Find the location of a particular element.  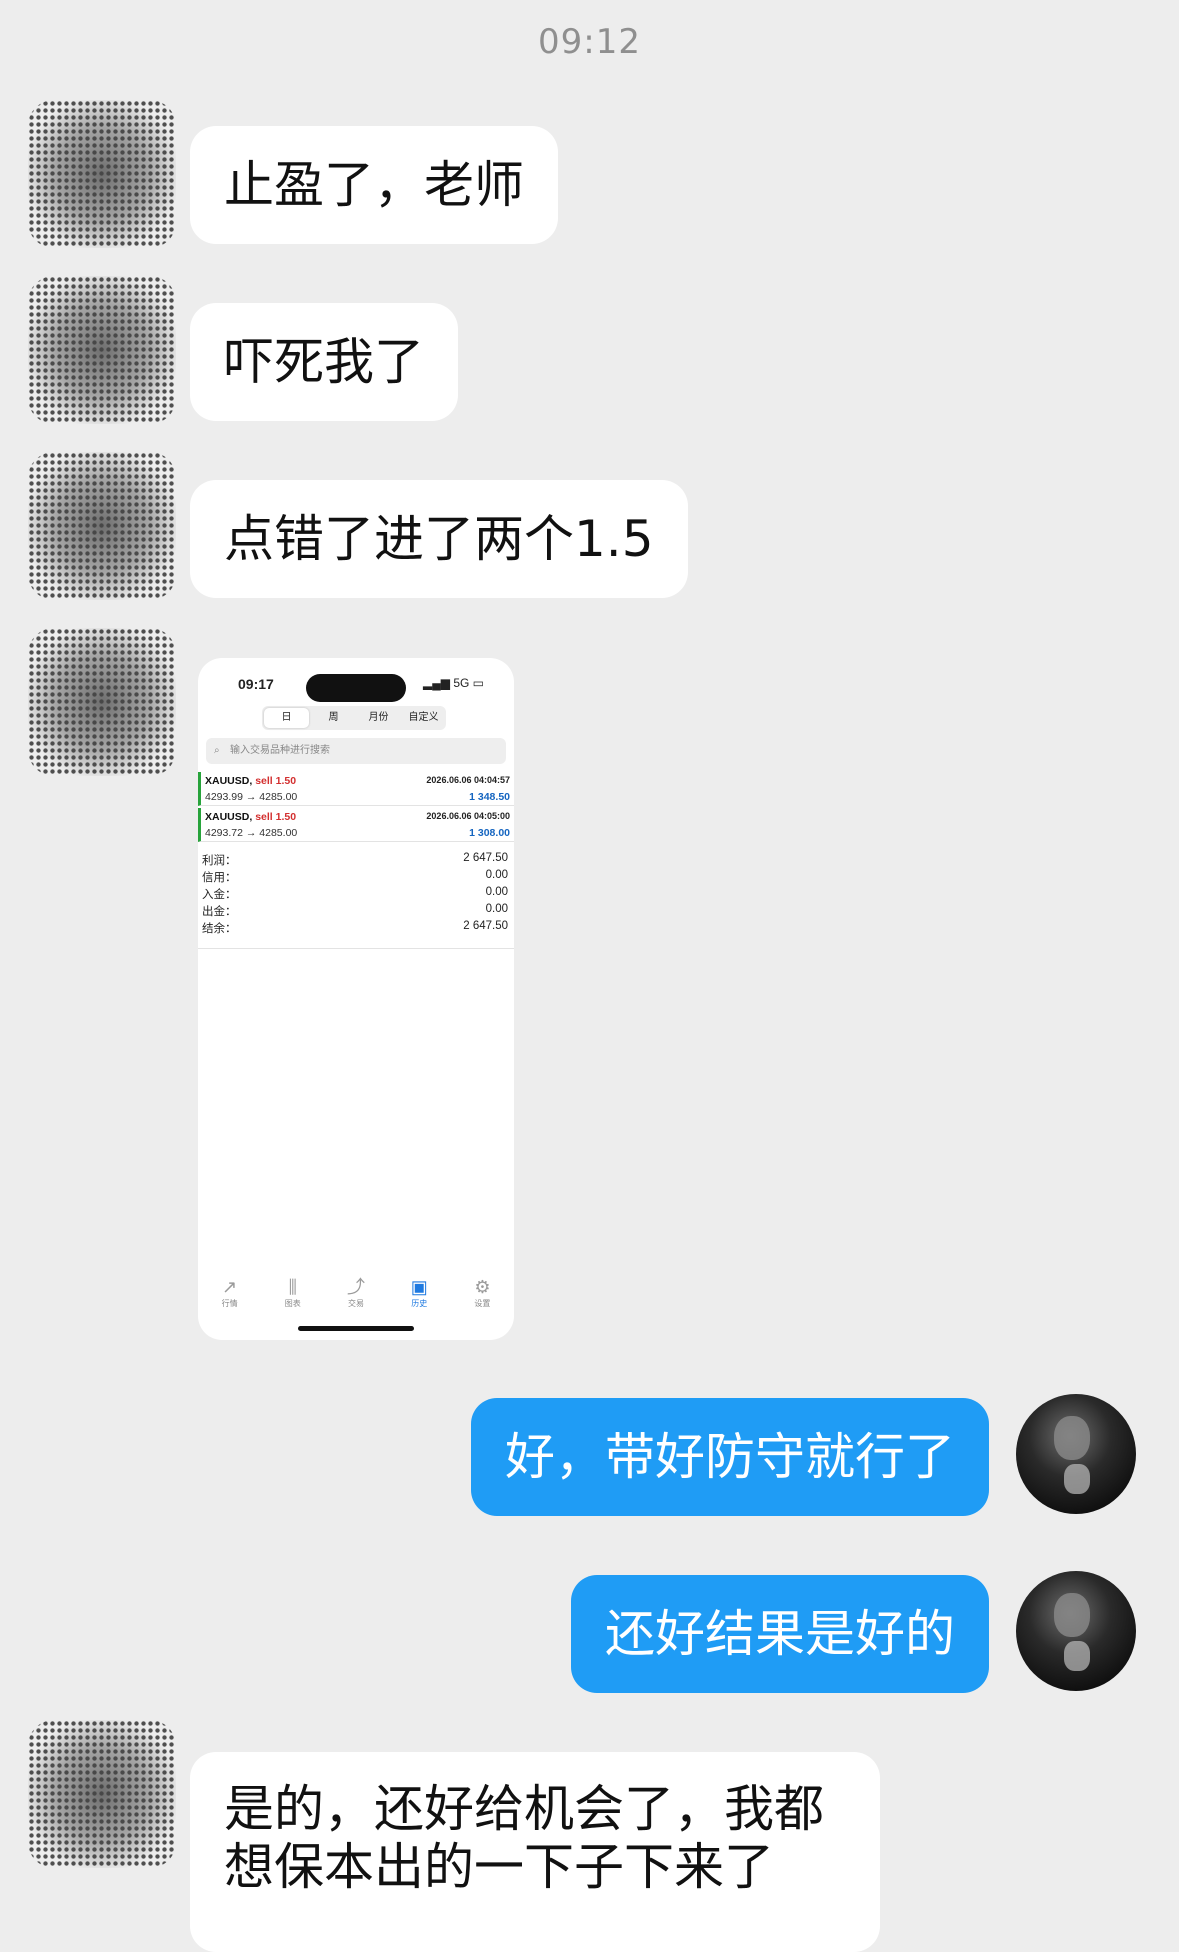

message-bubble-incoming: 点错了进了两个1.5 is located at coordinates (439, 539).